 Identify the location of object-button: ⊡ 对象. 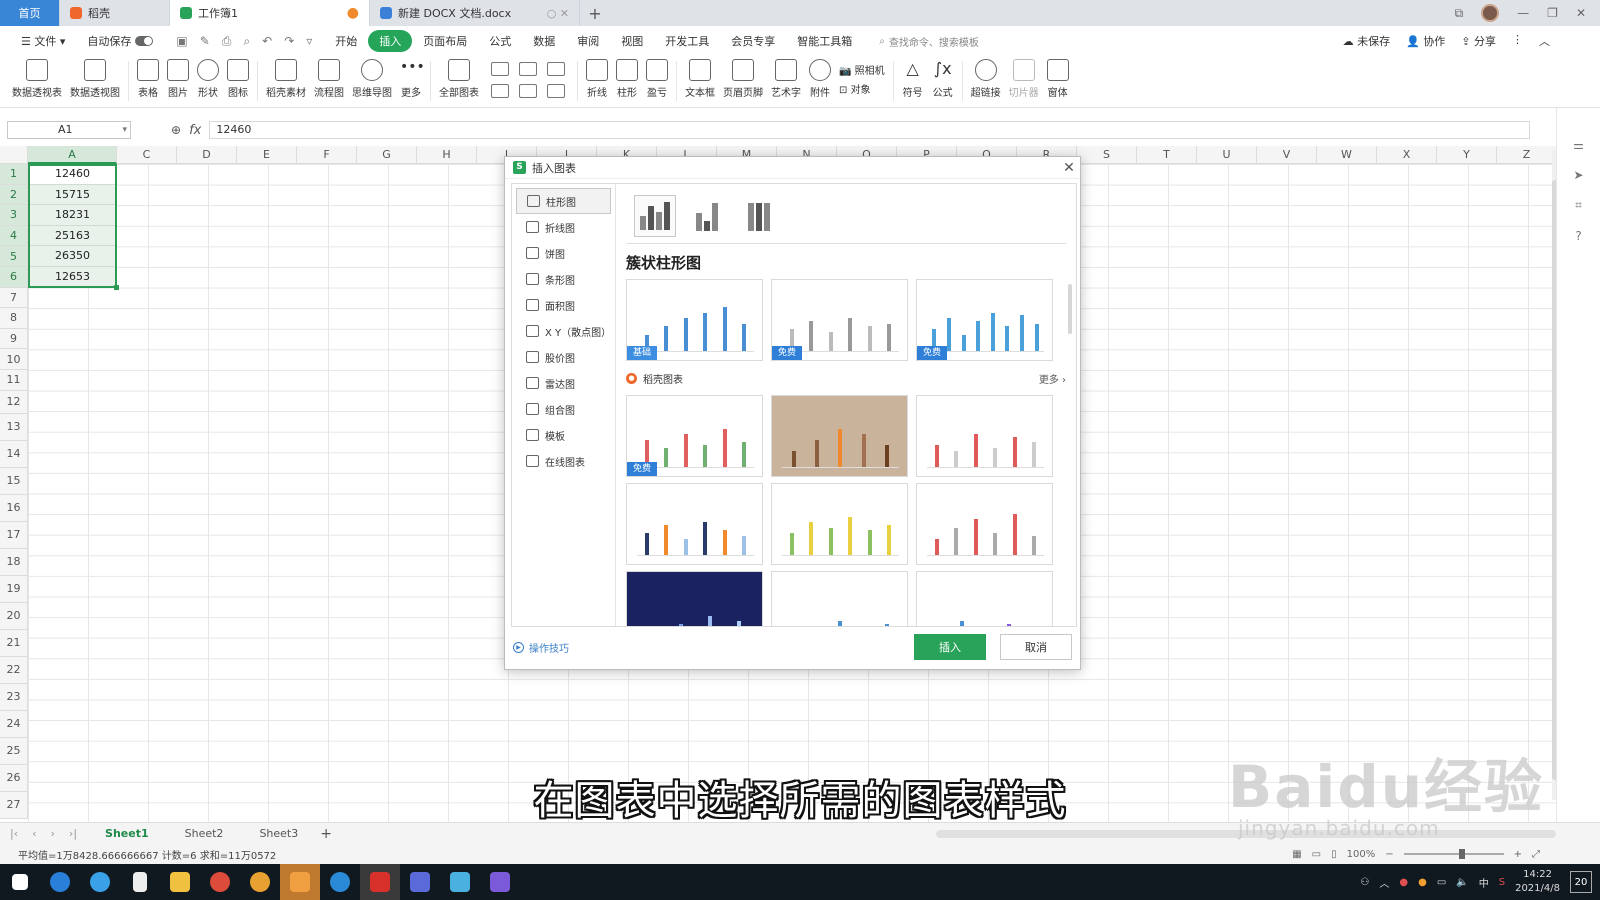
(855, 88).